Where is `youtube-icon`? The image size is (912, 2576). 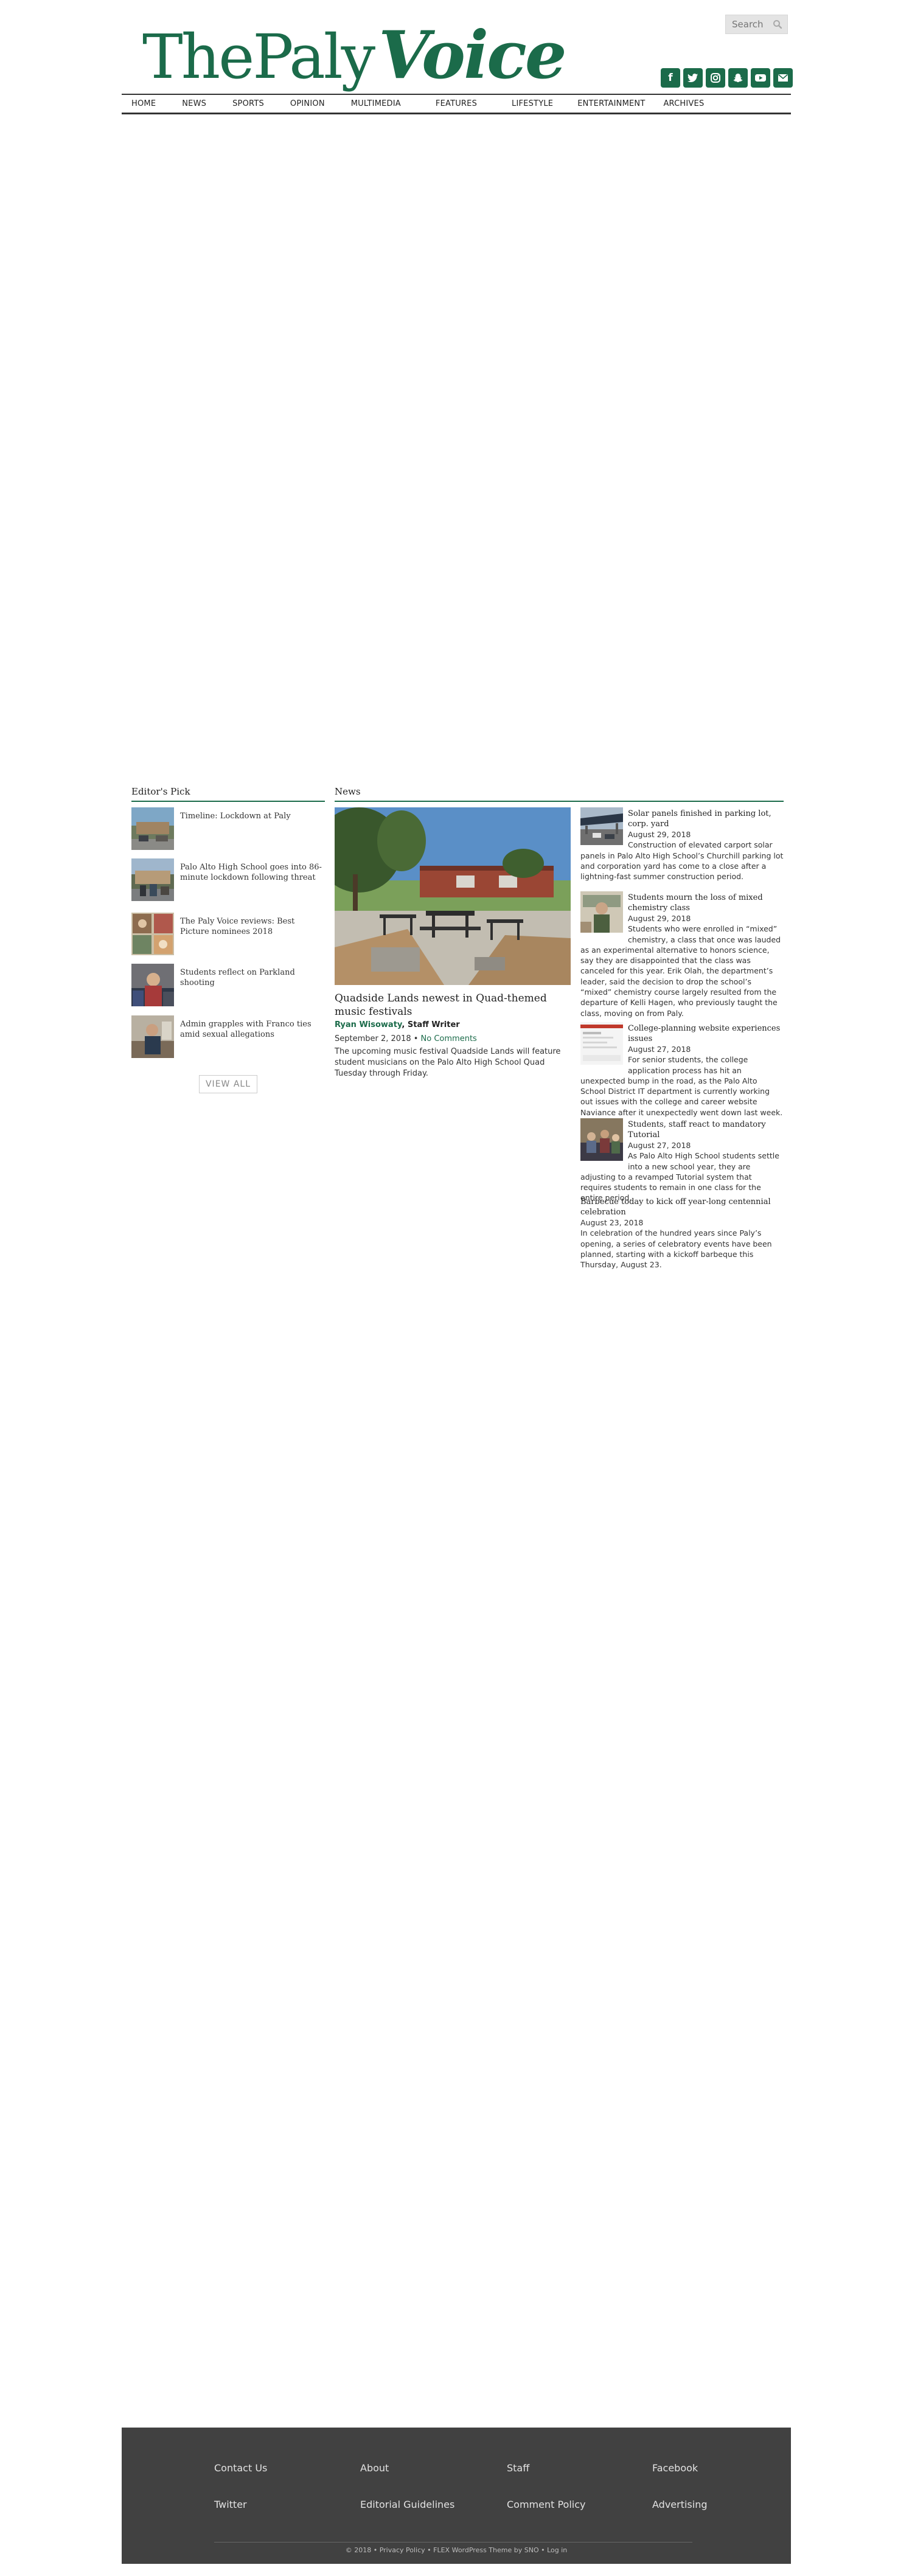 youtube-icon is located at coordinates (761, 78).